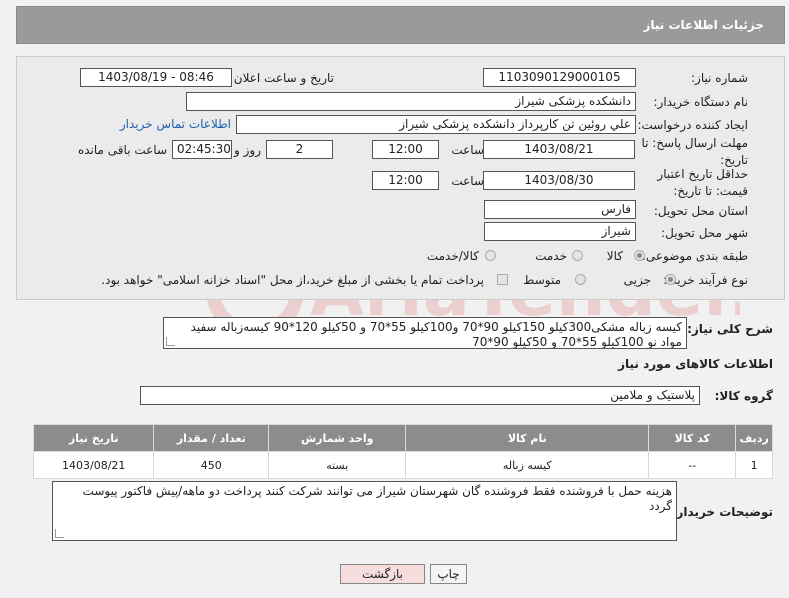 This screenshot has height=598, width=789. What do you see at coordinates (692, 465) in the screenshot?
I see `cell-goods-code: --` at bounding box center [692, 465].